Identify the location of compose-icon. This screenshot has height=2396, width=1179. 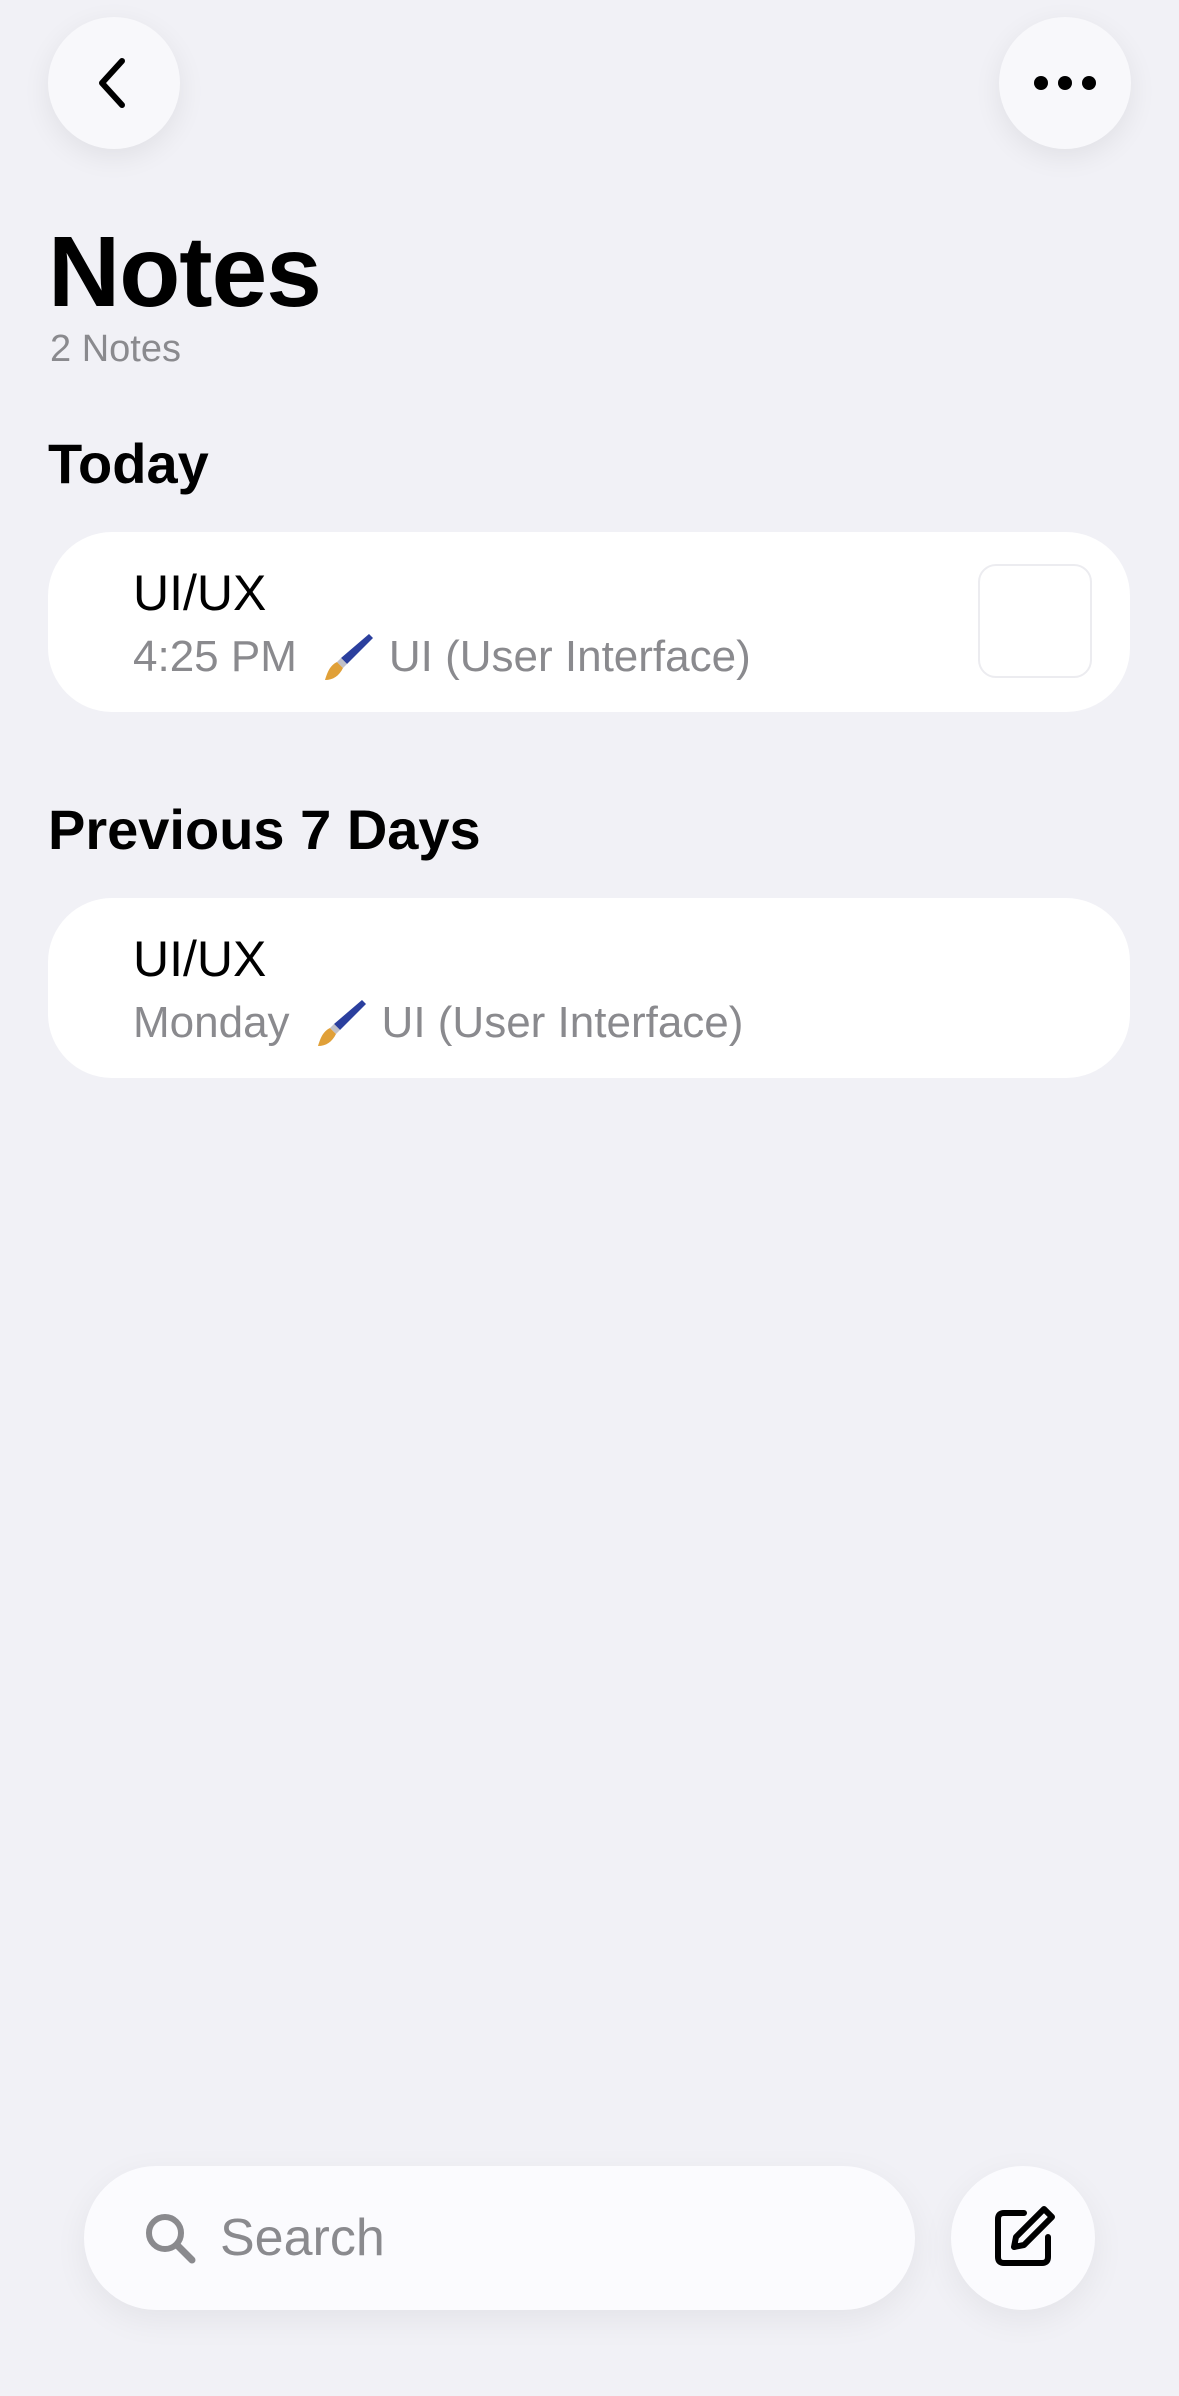
(1025, 2236).